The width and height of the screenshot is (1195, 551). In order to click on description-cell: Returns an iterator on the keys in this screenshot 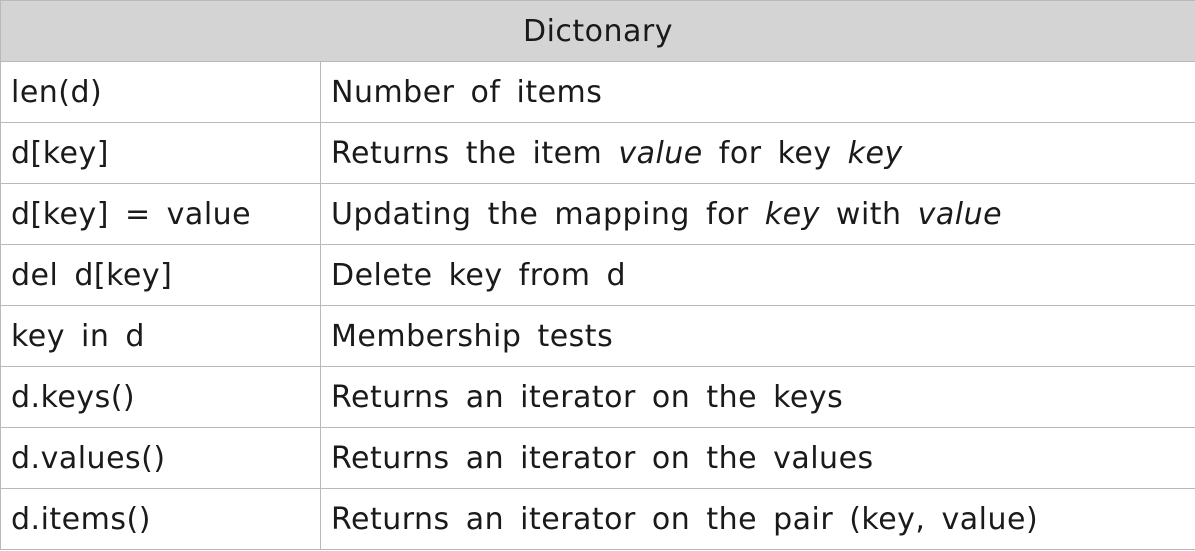, I will do `click(757, 397)`.